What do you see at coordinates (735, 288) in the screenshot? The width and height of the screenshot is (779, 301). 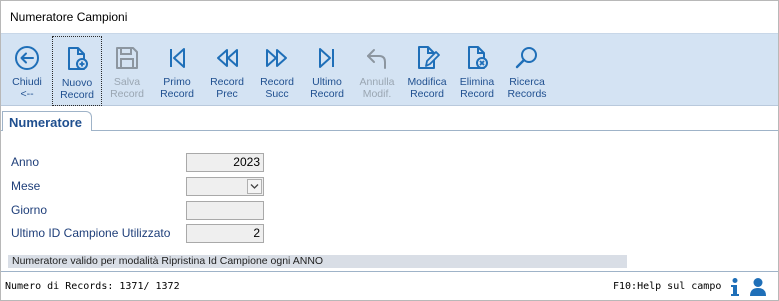 I see `info-icon` at bounding box center [735, 288].